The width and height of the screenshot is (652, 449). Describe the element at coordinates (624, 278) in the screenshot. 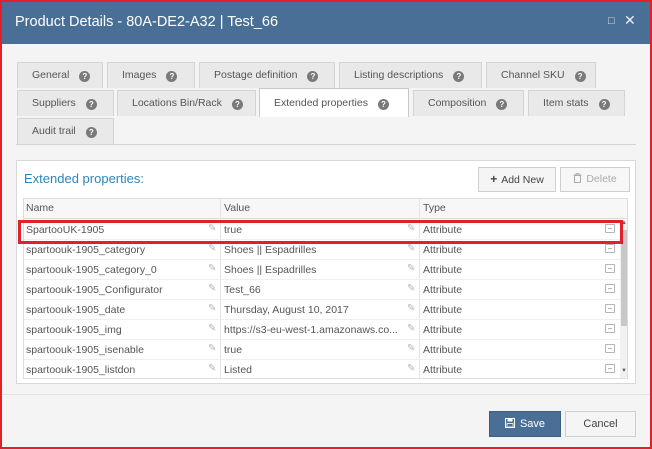

I see `scrollbar-thumb` at that location.